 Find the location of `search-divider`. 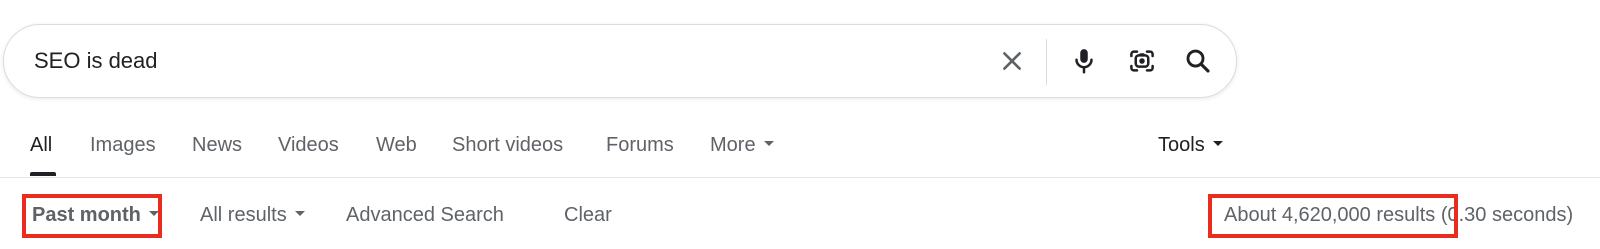

search-divider is located at coordinates (1046, 62).